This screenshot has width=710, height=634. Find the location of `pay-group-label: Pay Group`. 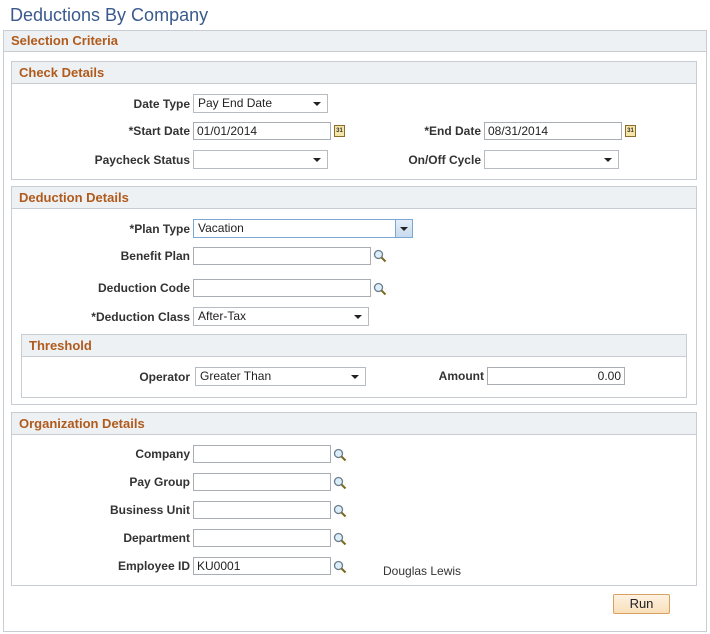

pay-group-label: Pay Group is located at coordinates (159, 482).